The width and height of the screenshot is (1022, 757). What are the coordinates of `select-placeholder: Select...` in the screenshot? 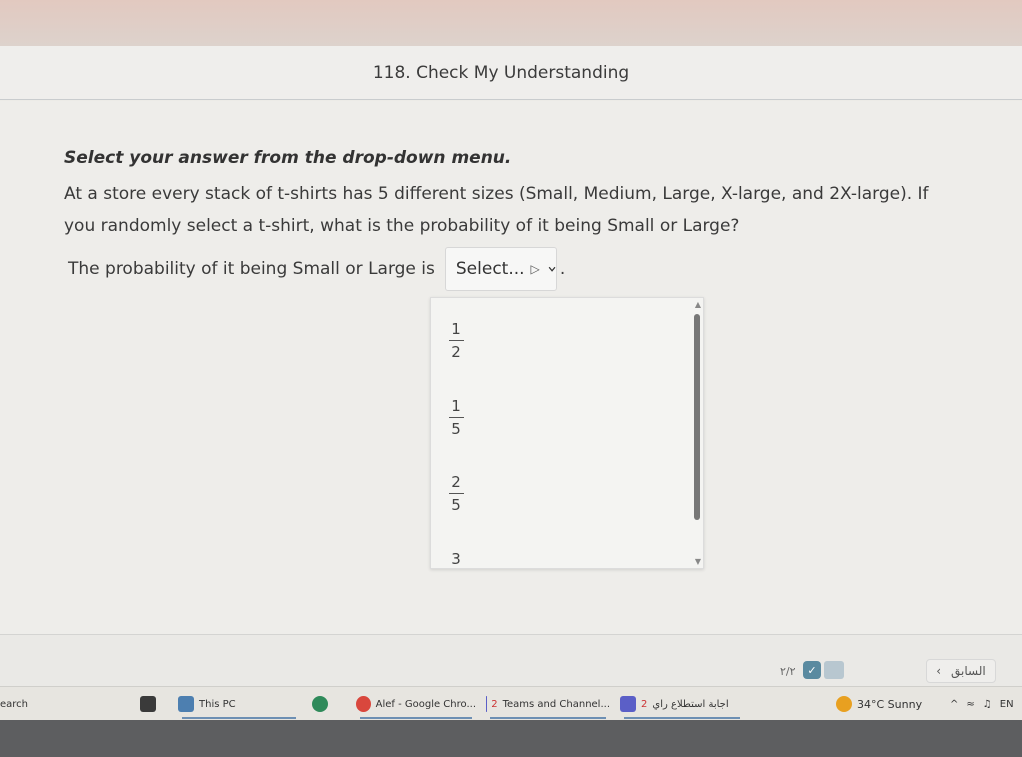 It's located at (490, 269).